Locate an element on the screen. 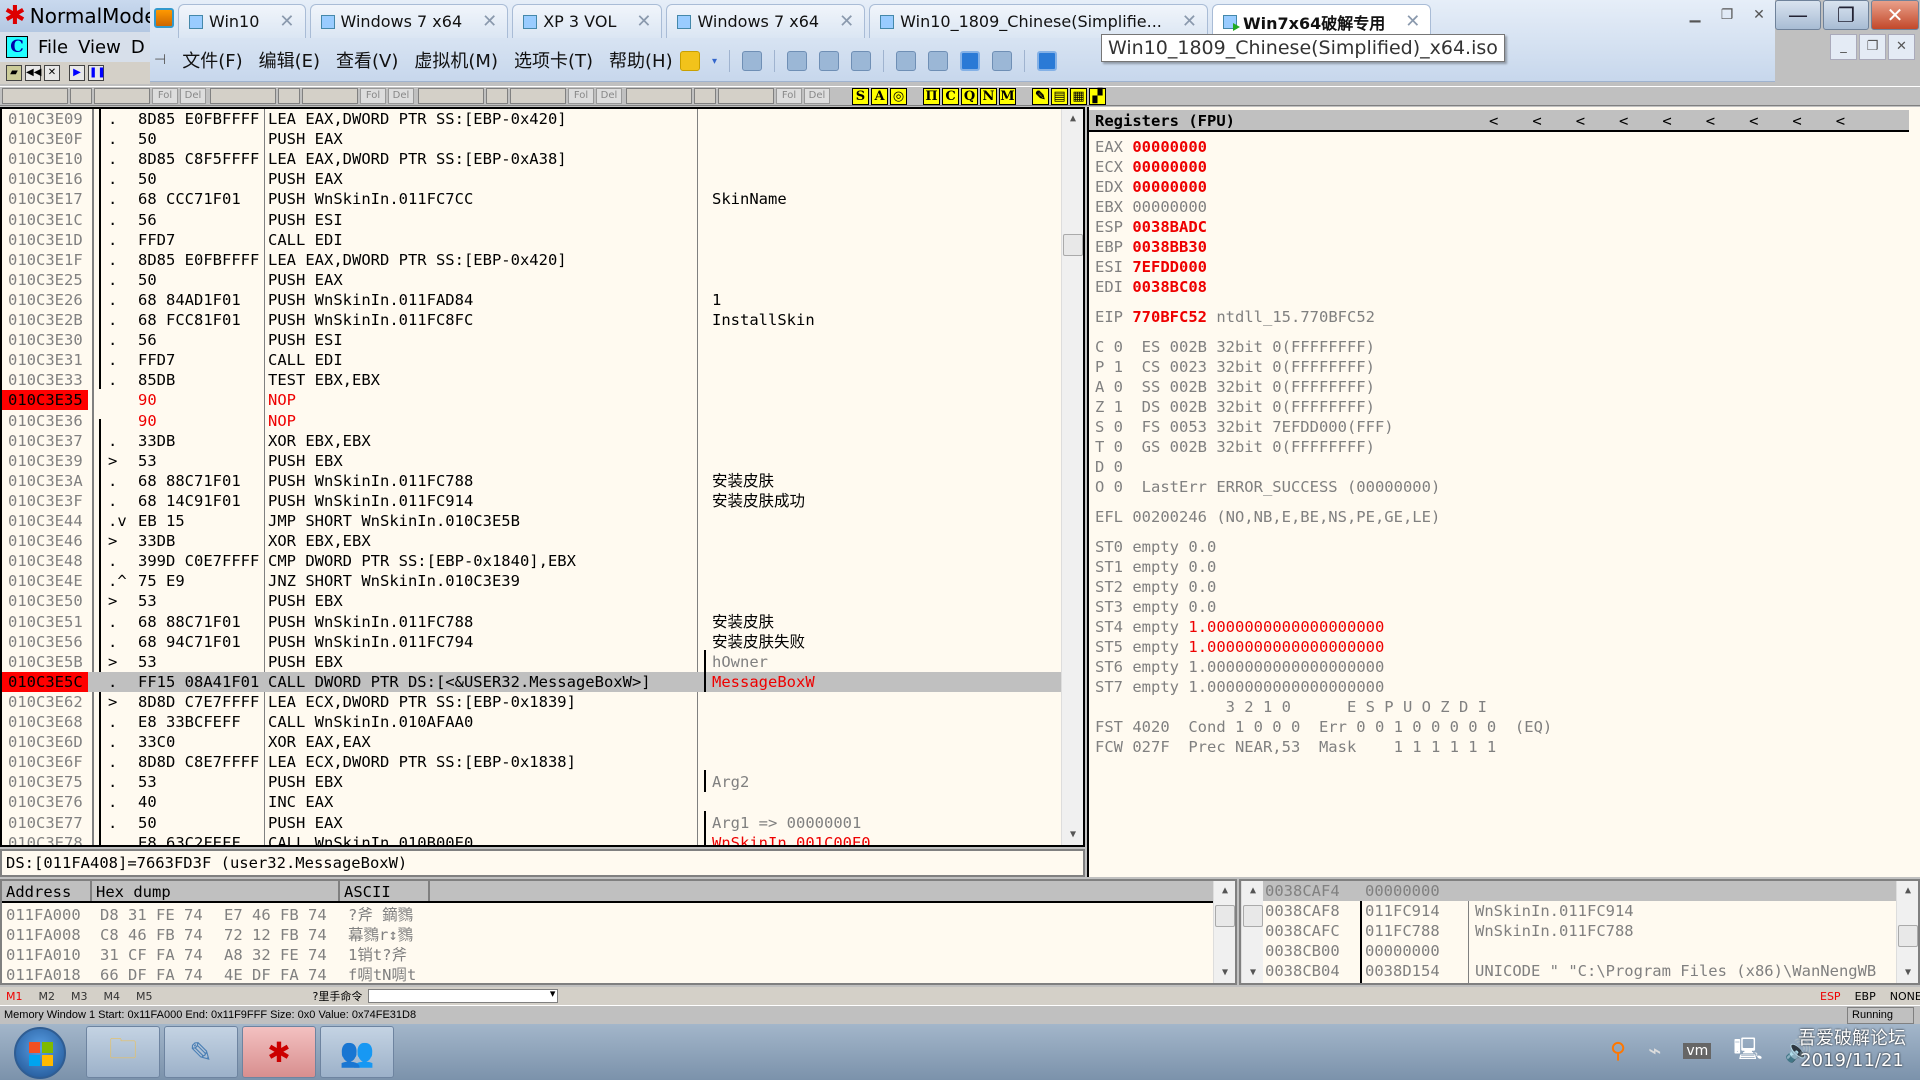 The height and width of the screenshot is (1080, 1920). close-icon: ✕ is located at coordinates (1759, 15).